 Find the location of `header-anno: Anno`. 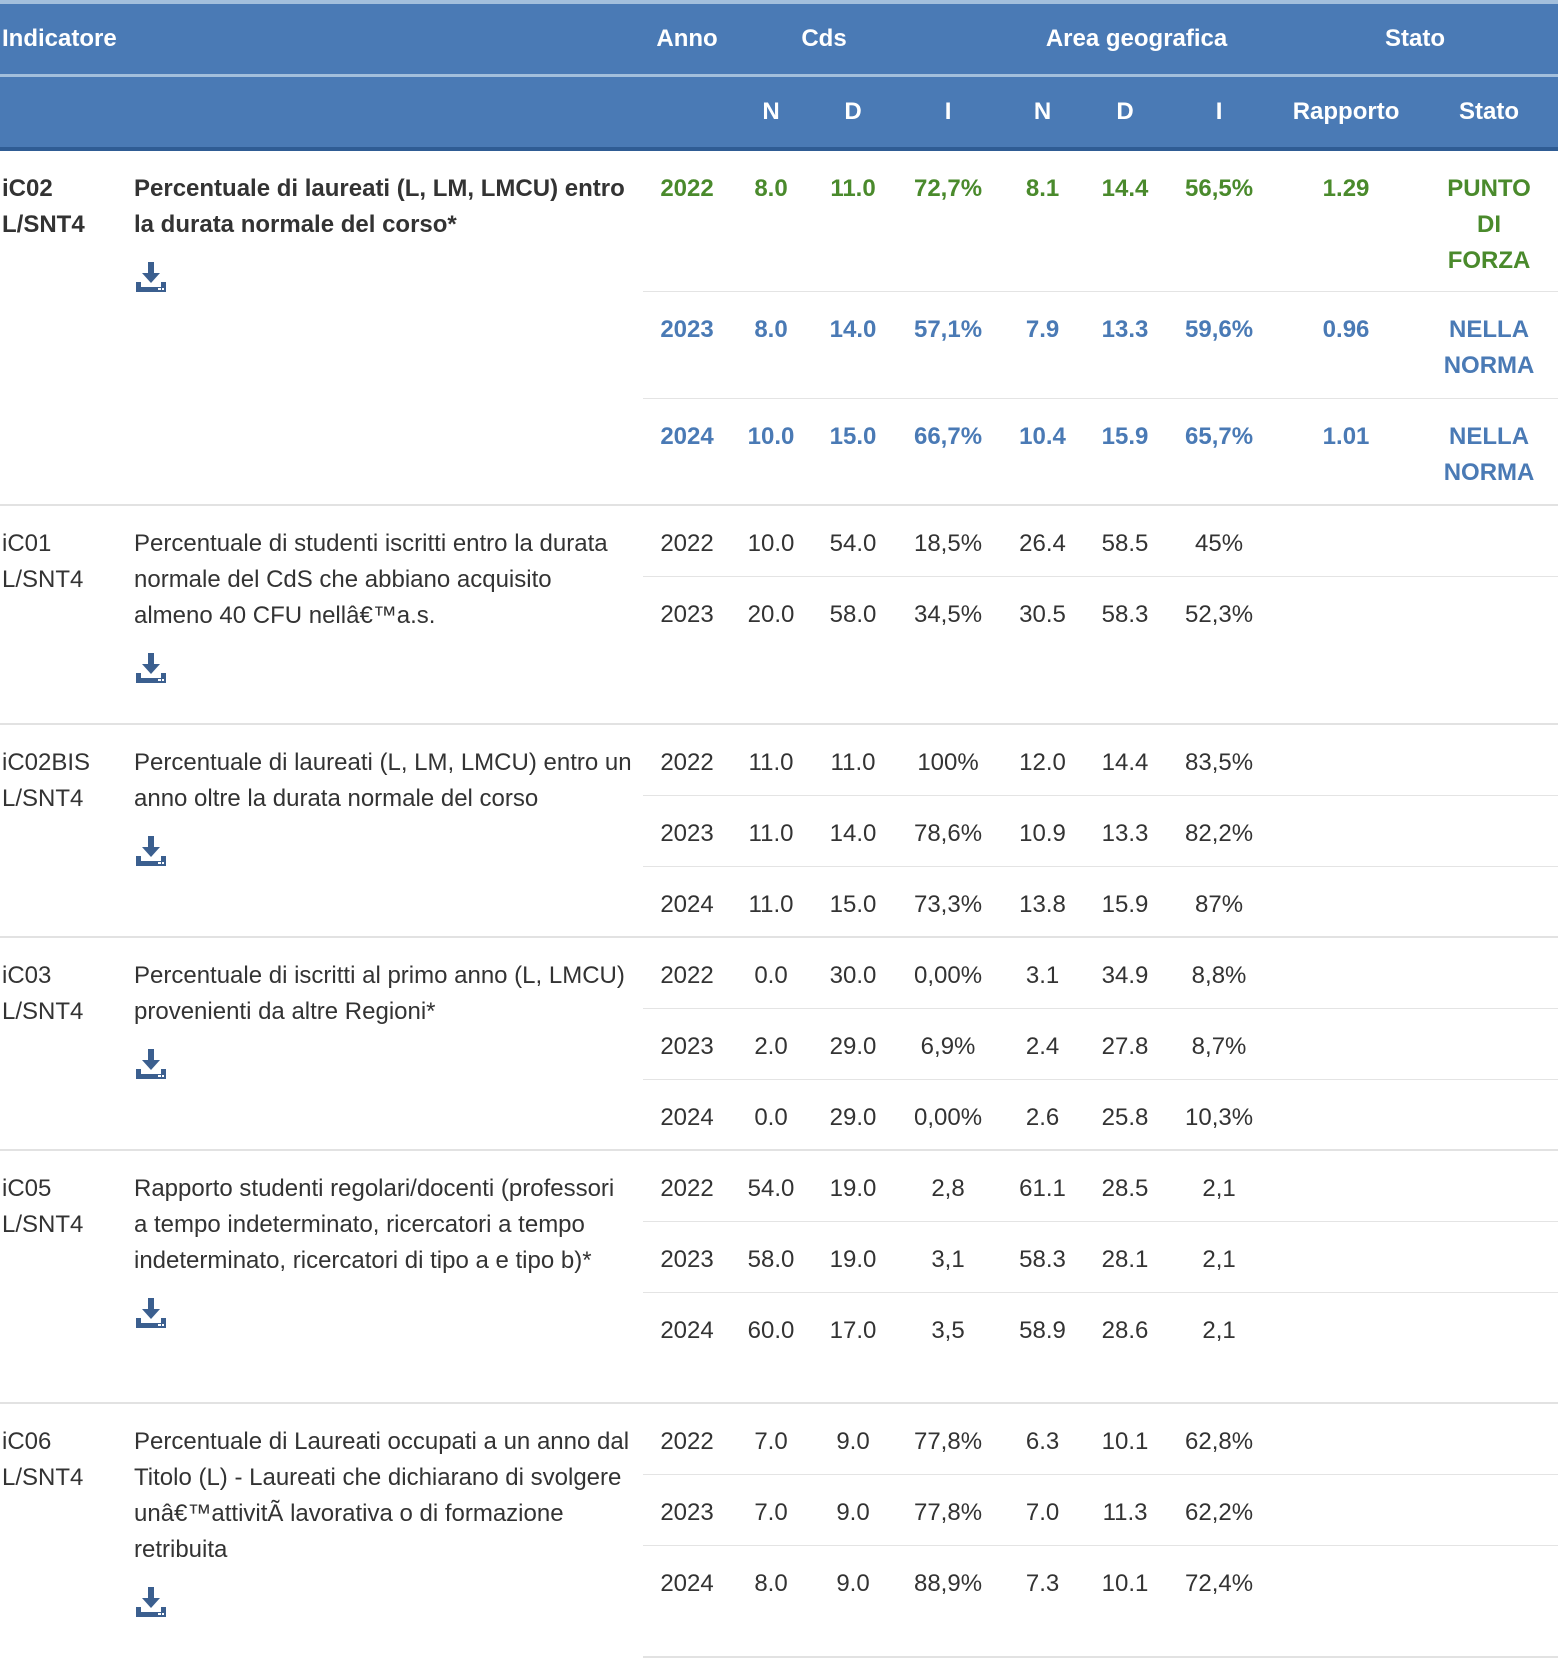

header-anno: Anno is located at coordinates (687, 38).